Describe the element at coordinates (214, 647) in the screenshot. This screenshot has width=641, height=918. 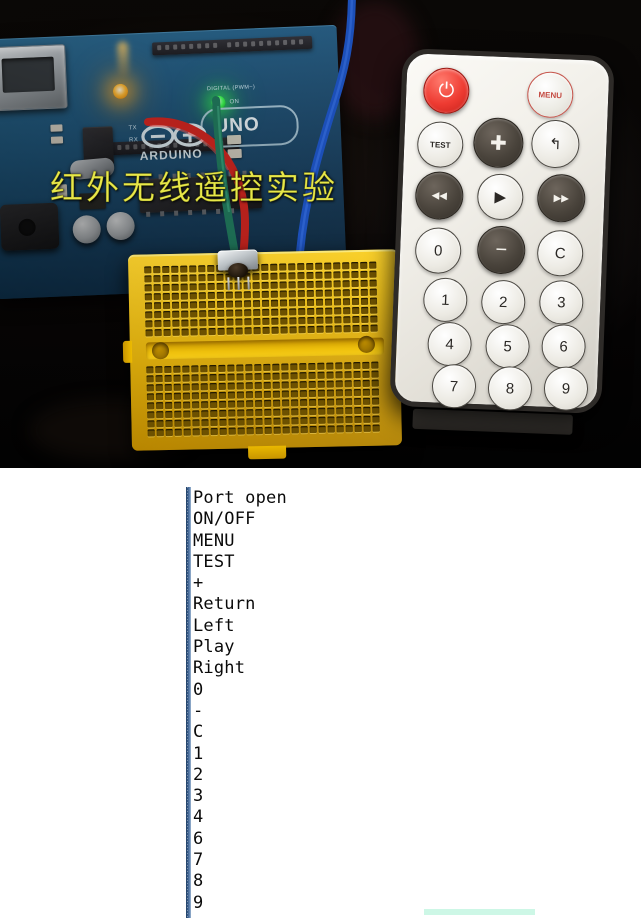
I see `output-line: Play` at that location.